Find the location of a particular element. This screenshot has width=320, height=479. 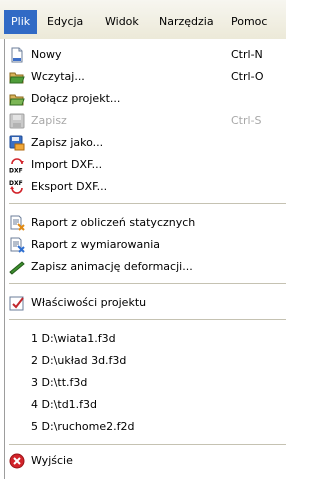

export-dxf-icon: DXF is located at coordinates (16, 187).